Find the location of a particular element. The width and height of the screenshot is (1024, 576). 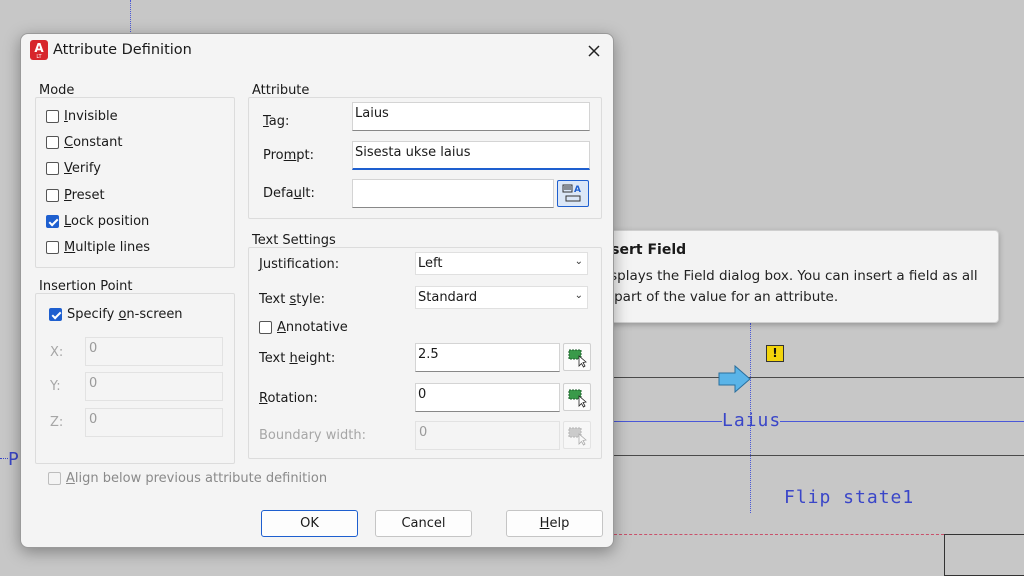

door-line-upper is located at coordinates (819, 377).